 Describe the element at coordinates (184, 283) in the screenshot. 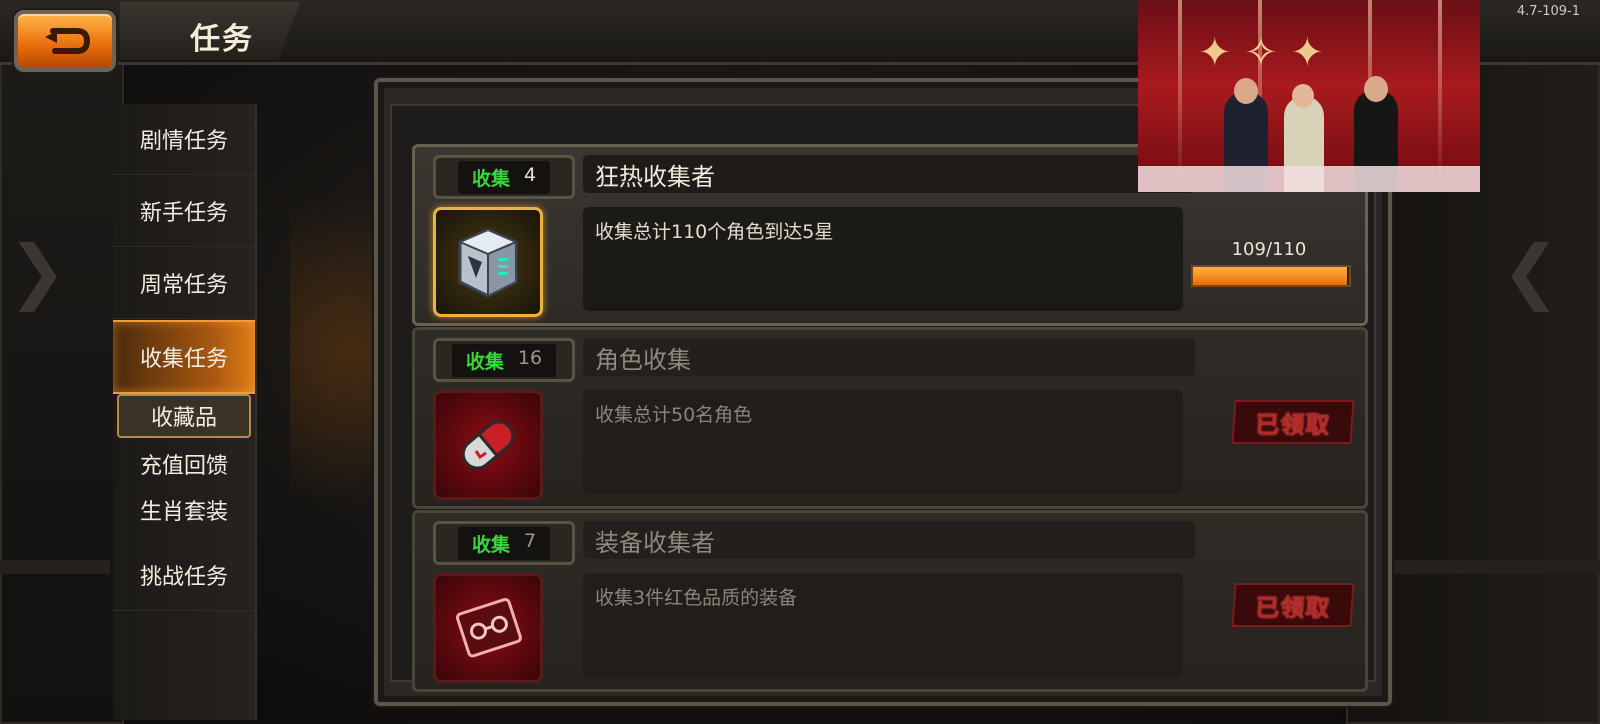

I see `sidebar-item-weekly-quests: 周常任务` at that location.